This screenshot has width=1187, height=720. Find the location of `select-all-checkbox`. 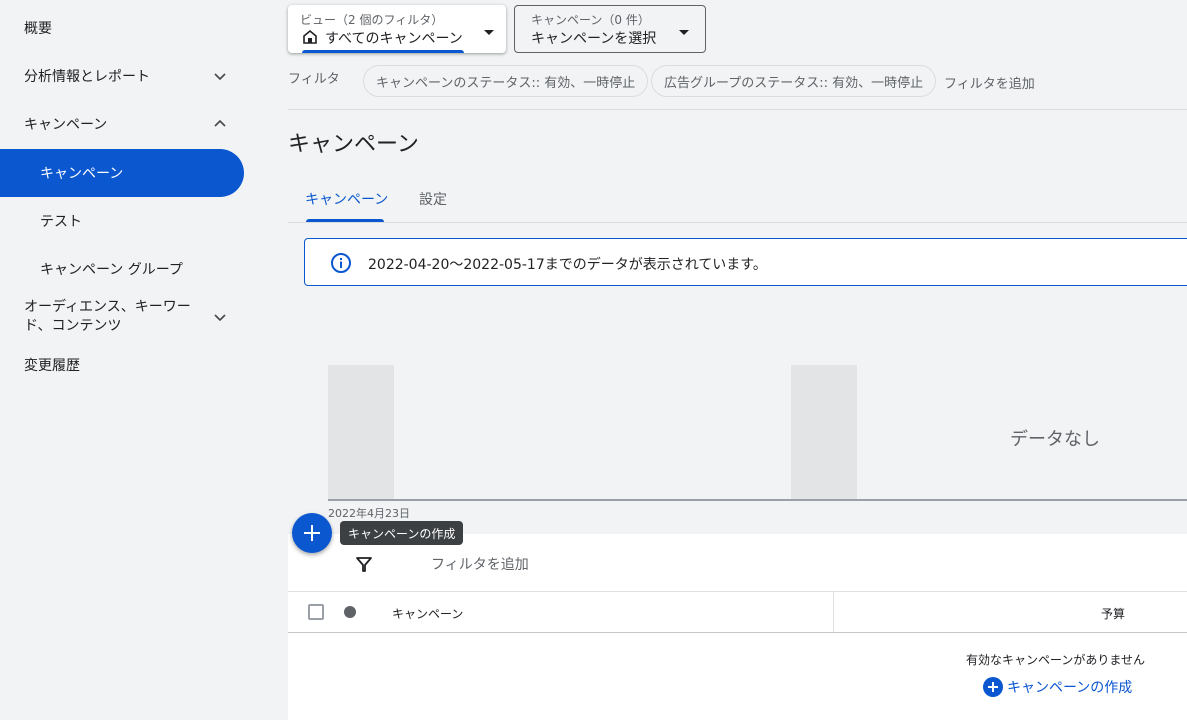

select-all-checkbox is located at coordinates (316, 612).